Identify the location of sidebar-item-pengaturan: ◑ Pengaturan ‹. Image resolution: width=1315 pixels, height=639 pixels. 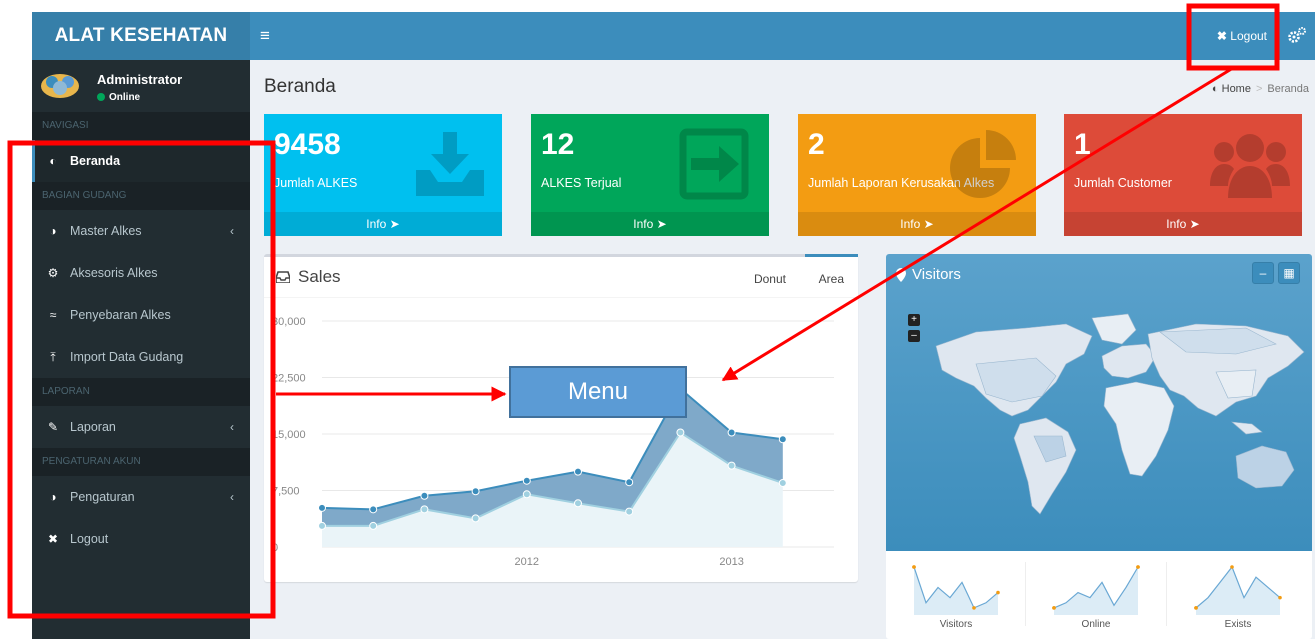
(141, 497).